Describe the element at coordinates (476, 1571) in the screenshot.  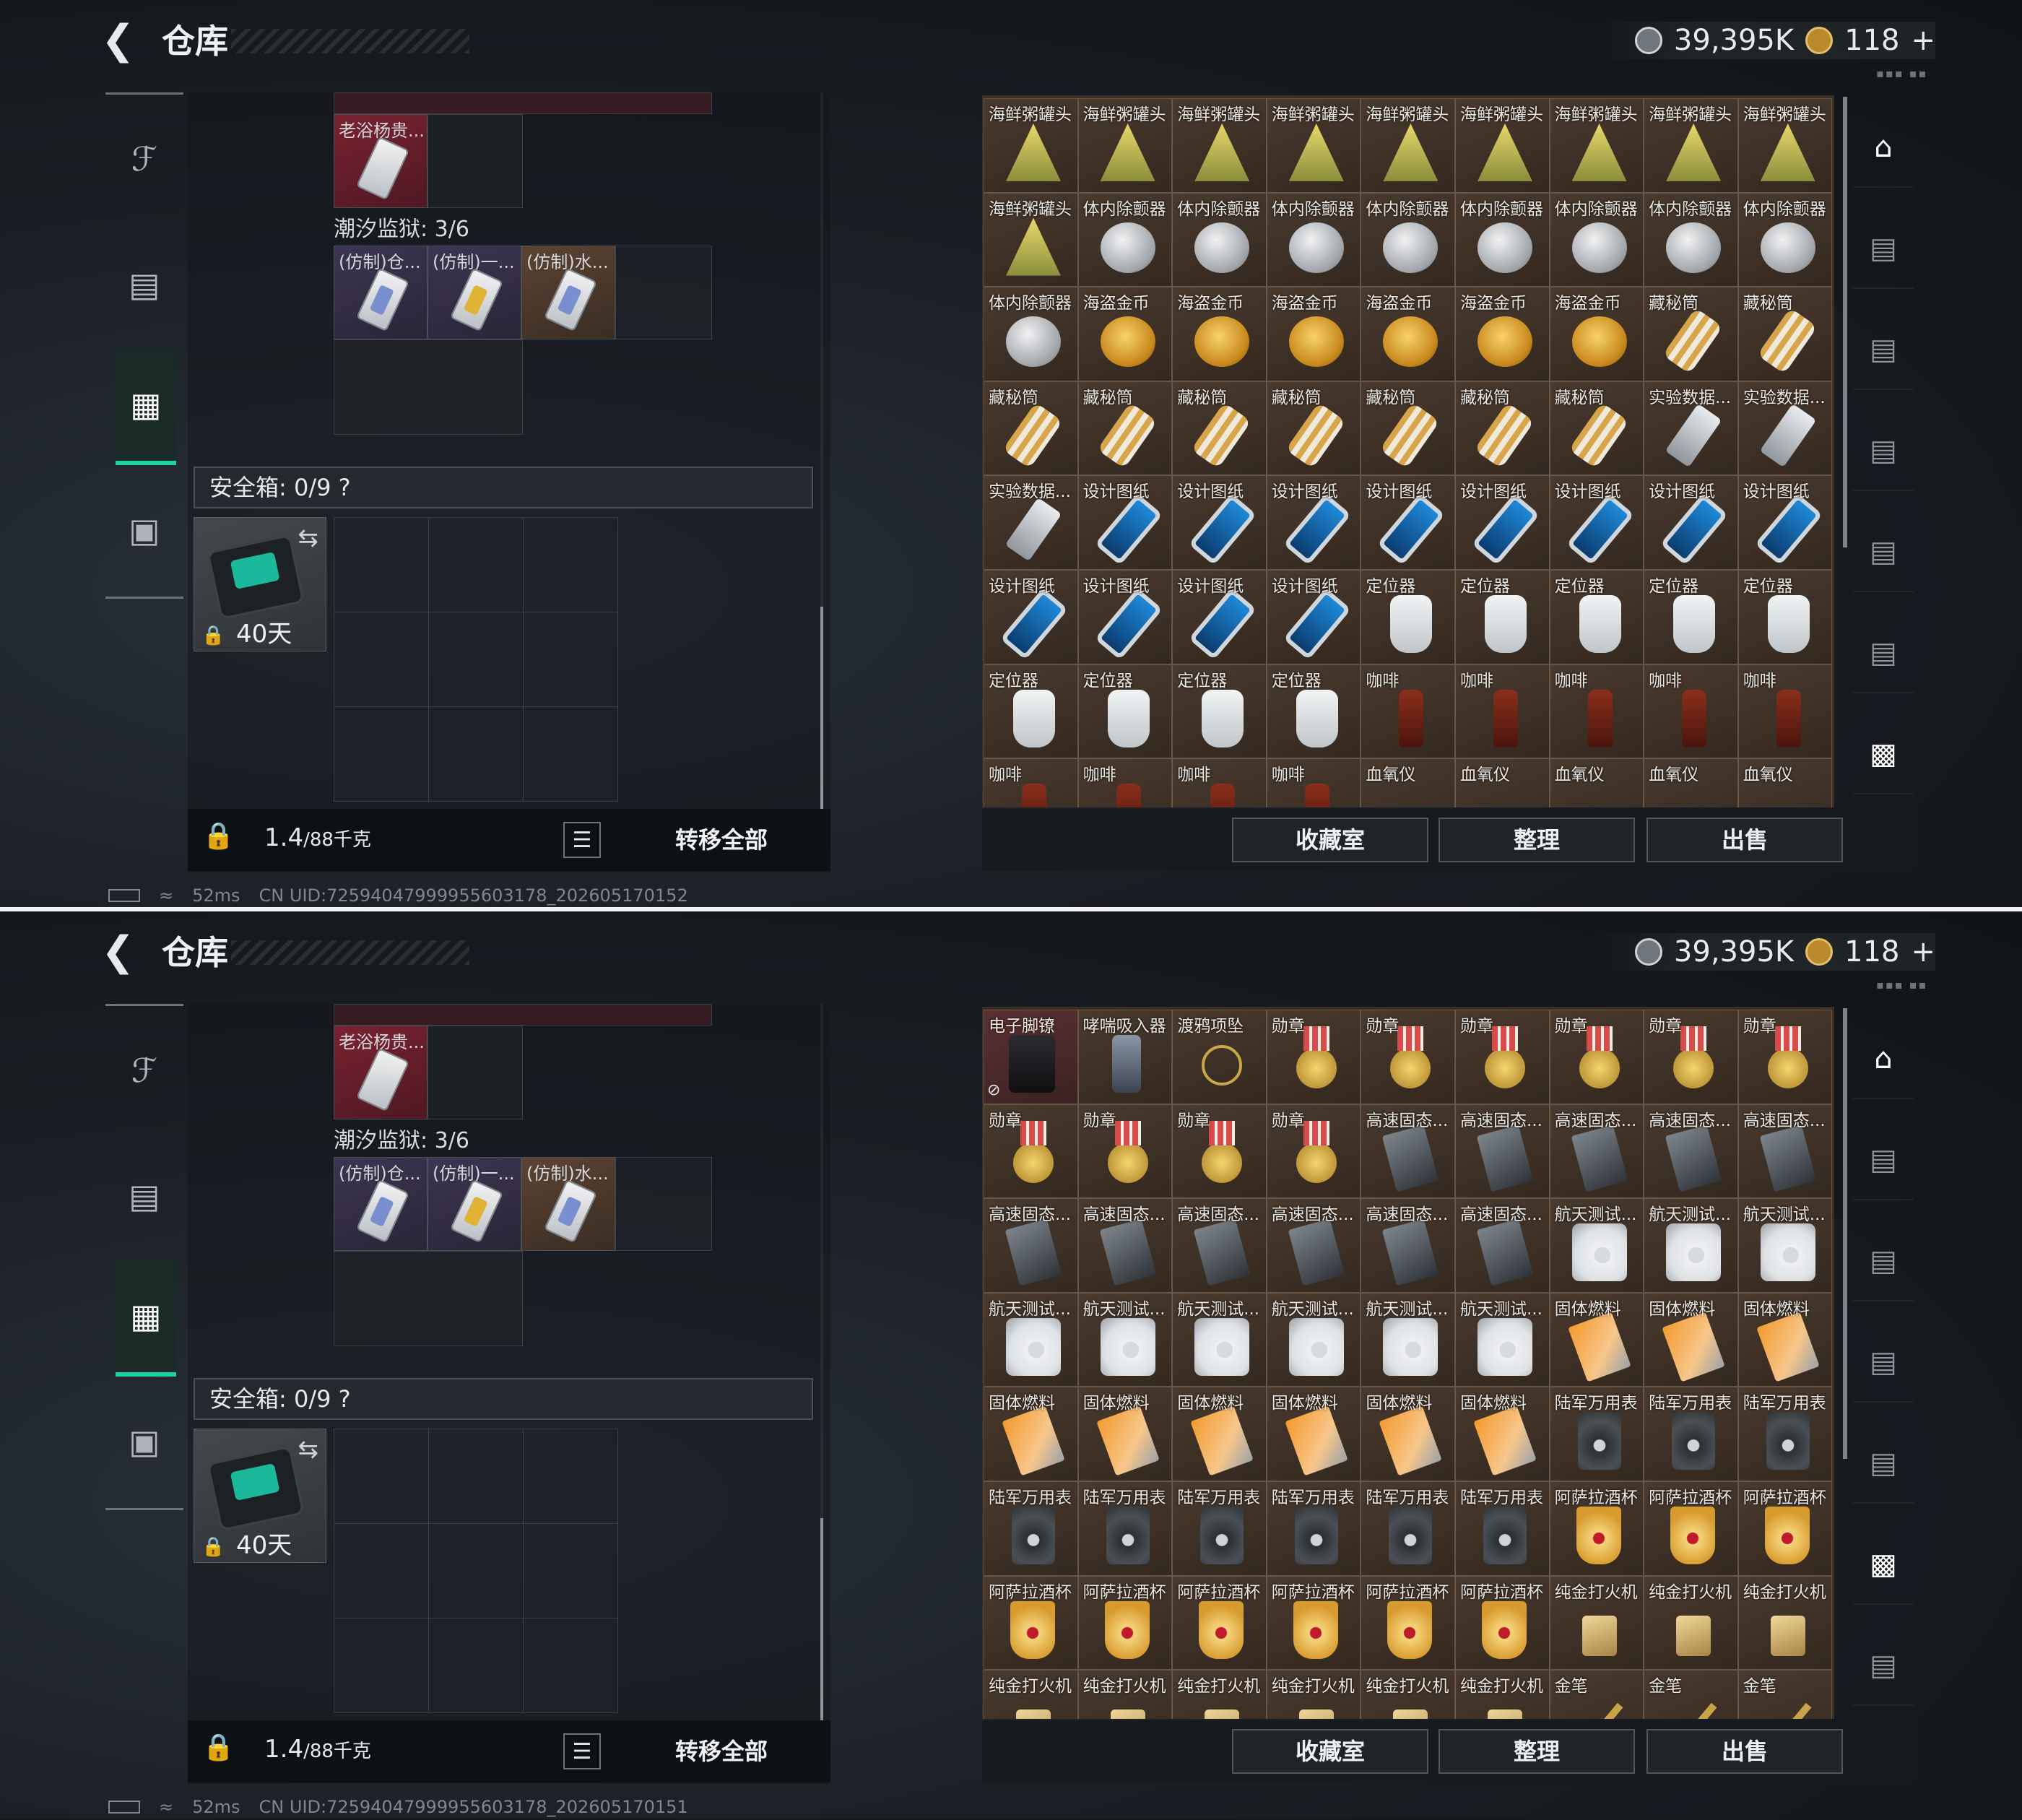
I see `safebox-grid` at that location.